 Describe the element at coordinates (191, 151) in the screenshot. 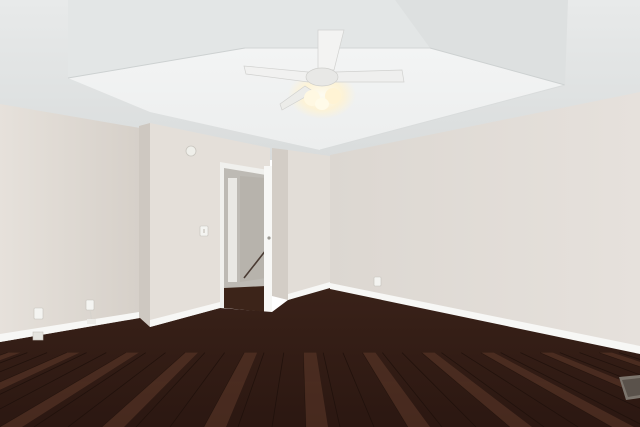

I see `smoke-detector-icon` at that location.